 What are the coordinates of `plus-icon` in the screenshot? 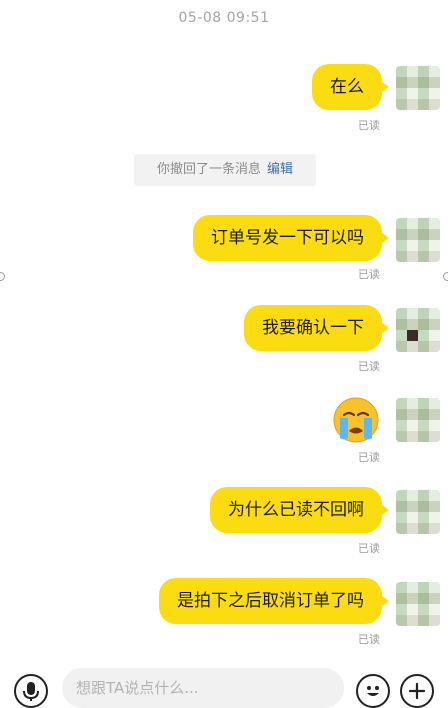 It's located at (417, 691).